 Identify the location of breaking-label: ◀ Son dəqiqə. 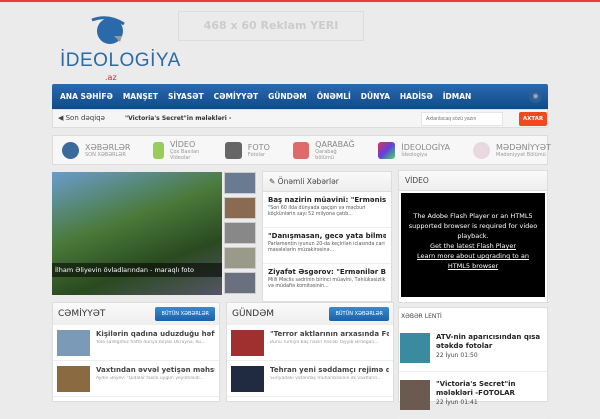
(81, 118).